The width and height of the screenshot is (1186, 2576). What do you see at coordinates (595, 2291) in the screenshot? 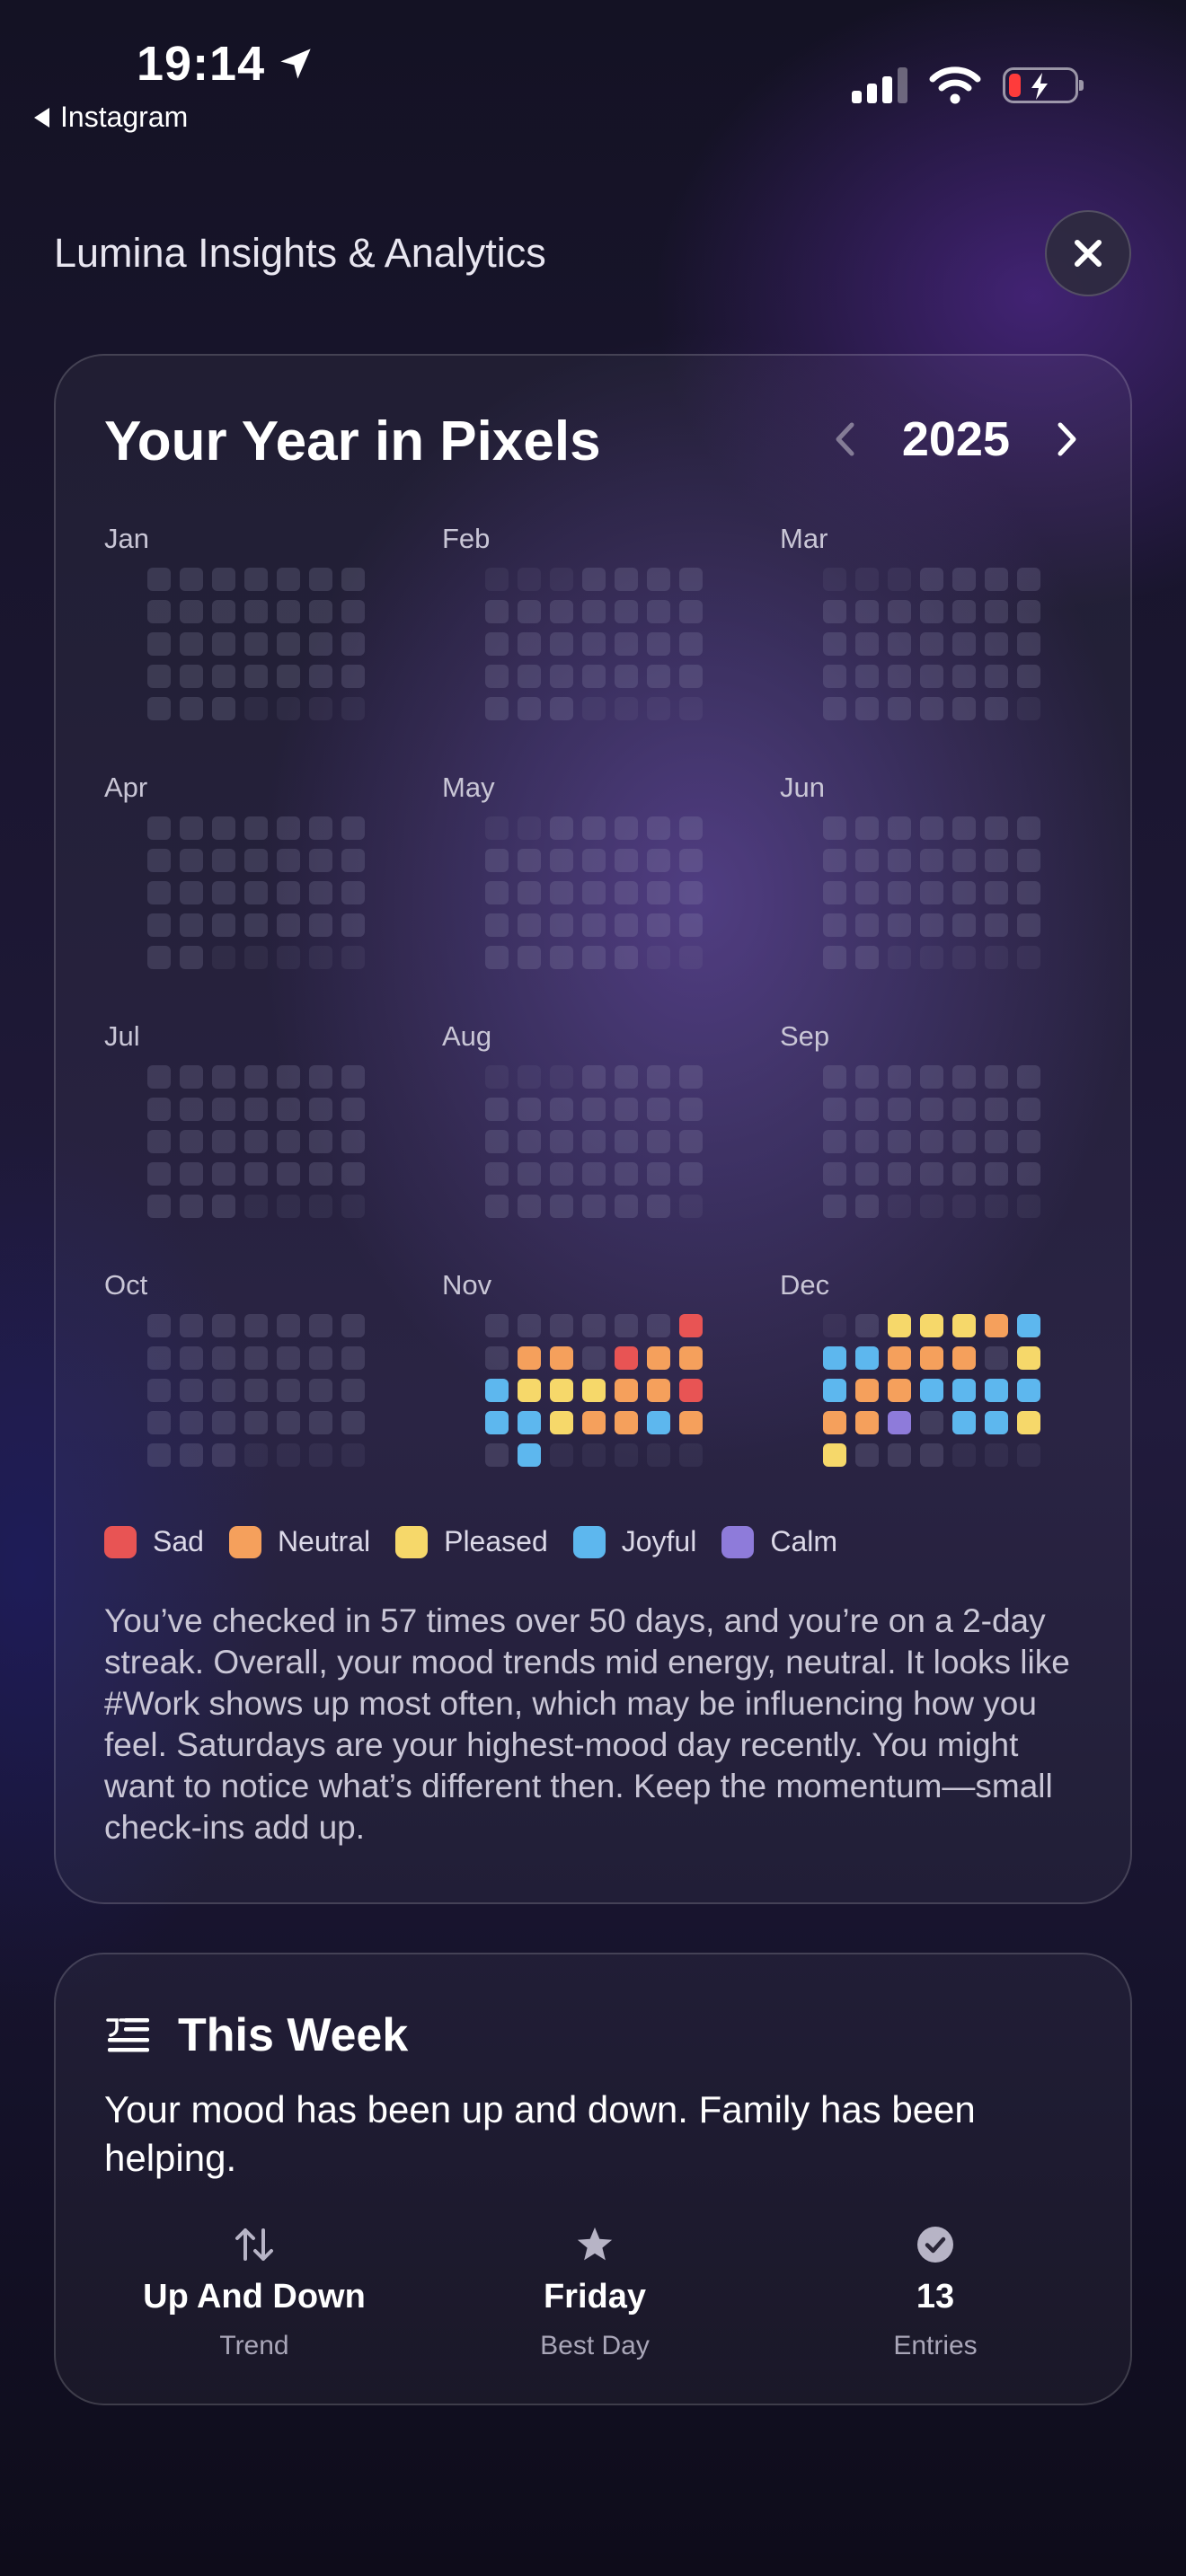
I see `best-day-stat: Friday Best Day` at bounding box center [595, 2291].